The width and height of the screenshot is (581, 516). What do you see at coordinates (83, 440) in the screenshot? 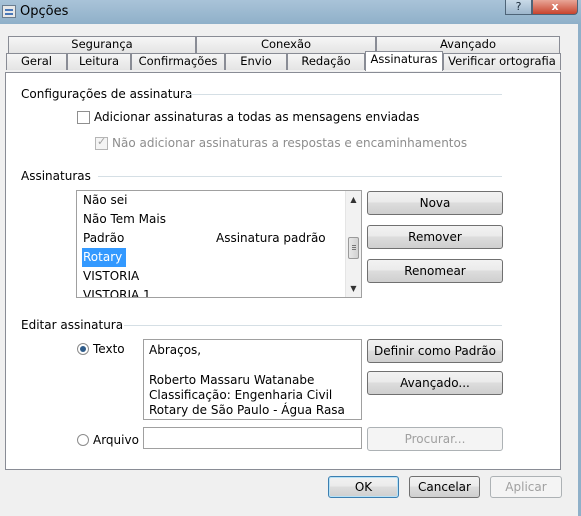
I see `file-radio` at bounding box center [83, 440].